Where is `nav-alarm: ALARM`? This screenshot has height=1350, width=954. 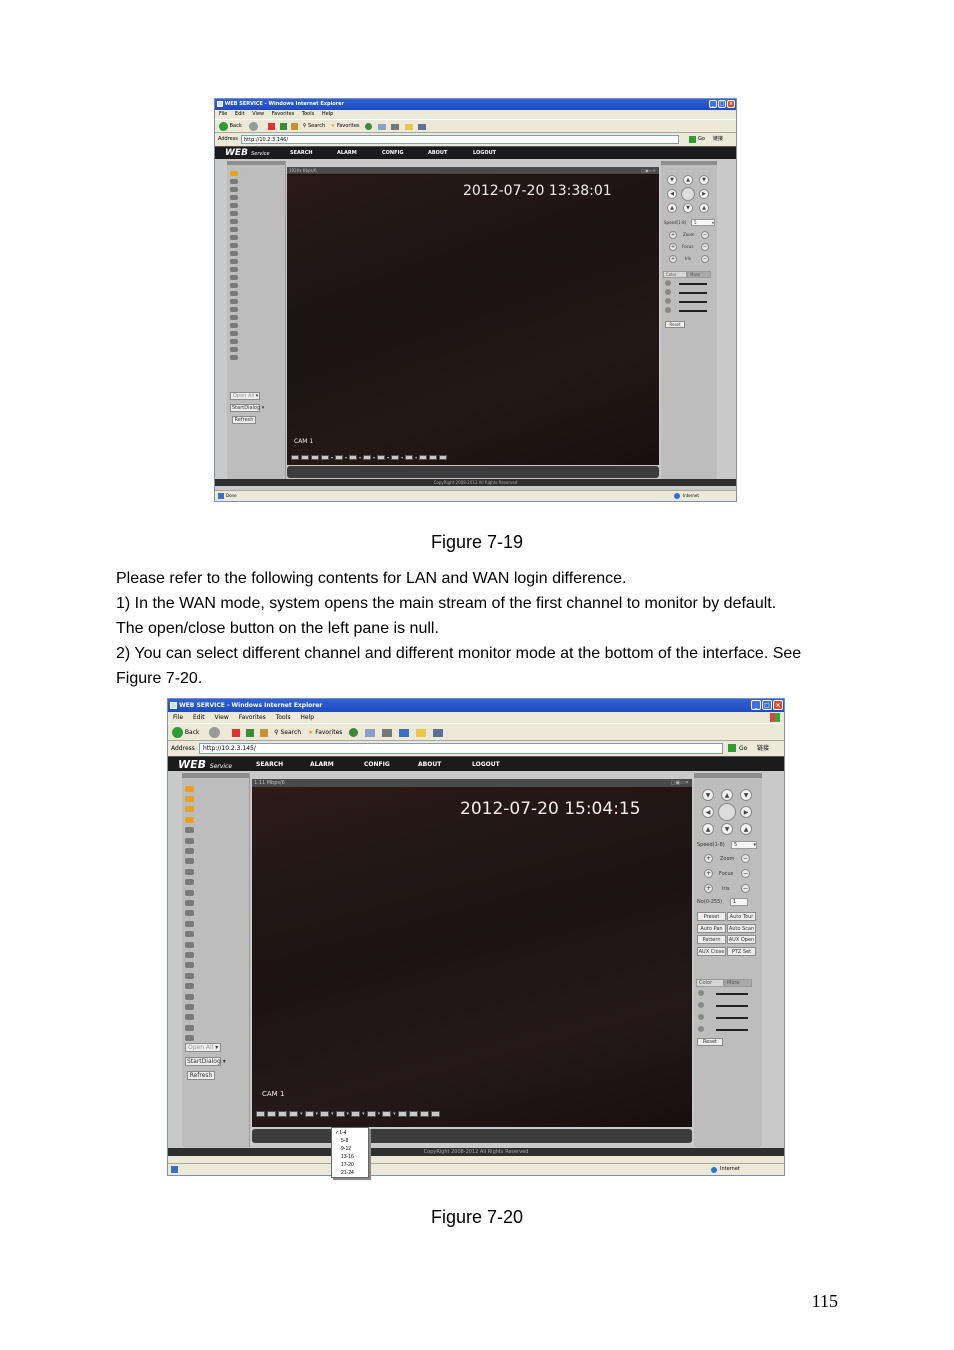
nav-alarm: ALARM is located at coordinates (322, 764).